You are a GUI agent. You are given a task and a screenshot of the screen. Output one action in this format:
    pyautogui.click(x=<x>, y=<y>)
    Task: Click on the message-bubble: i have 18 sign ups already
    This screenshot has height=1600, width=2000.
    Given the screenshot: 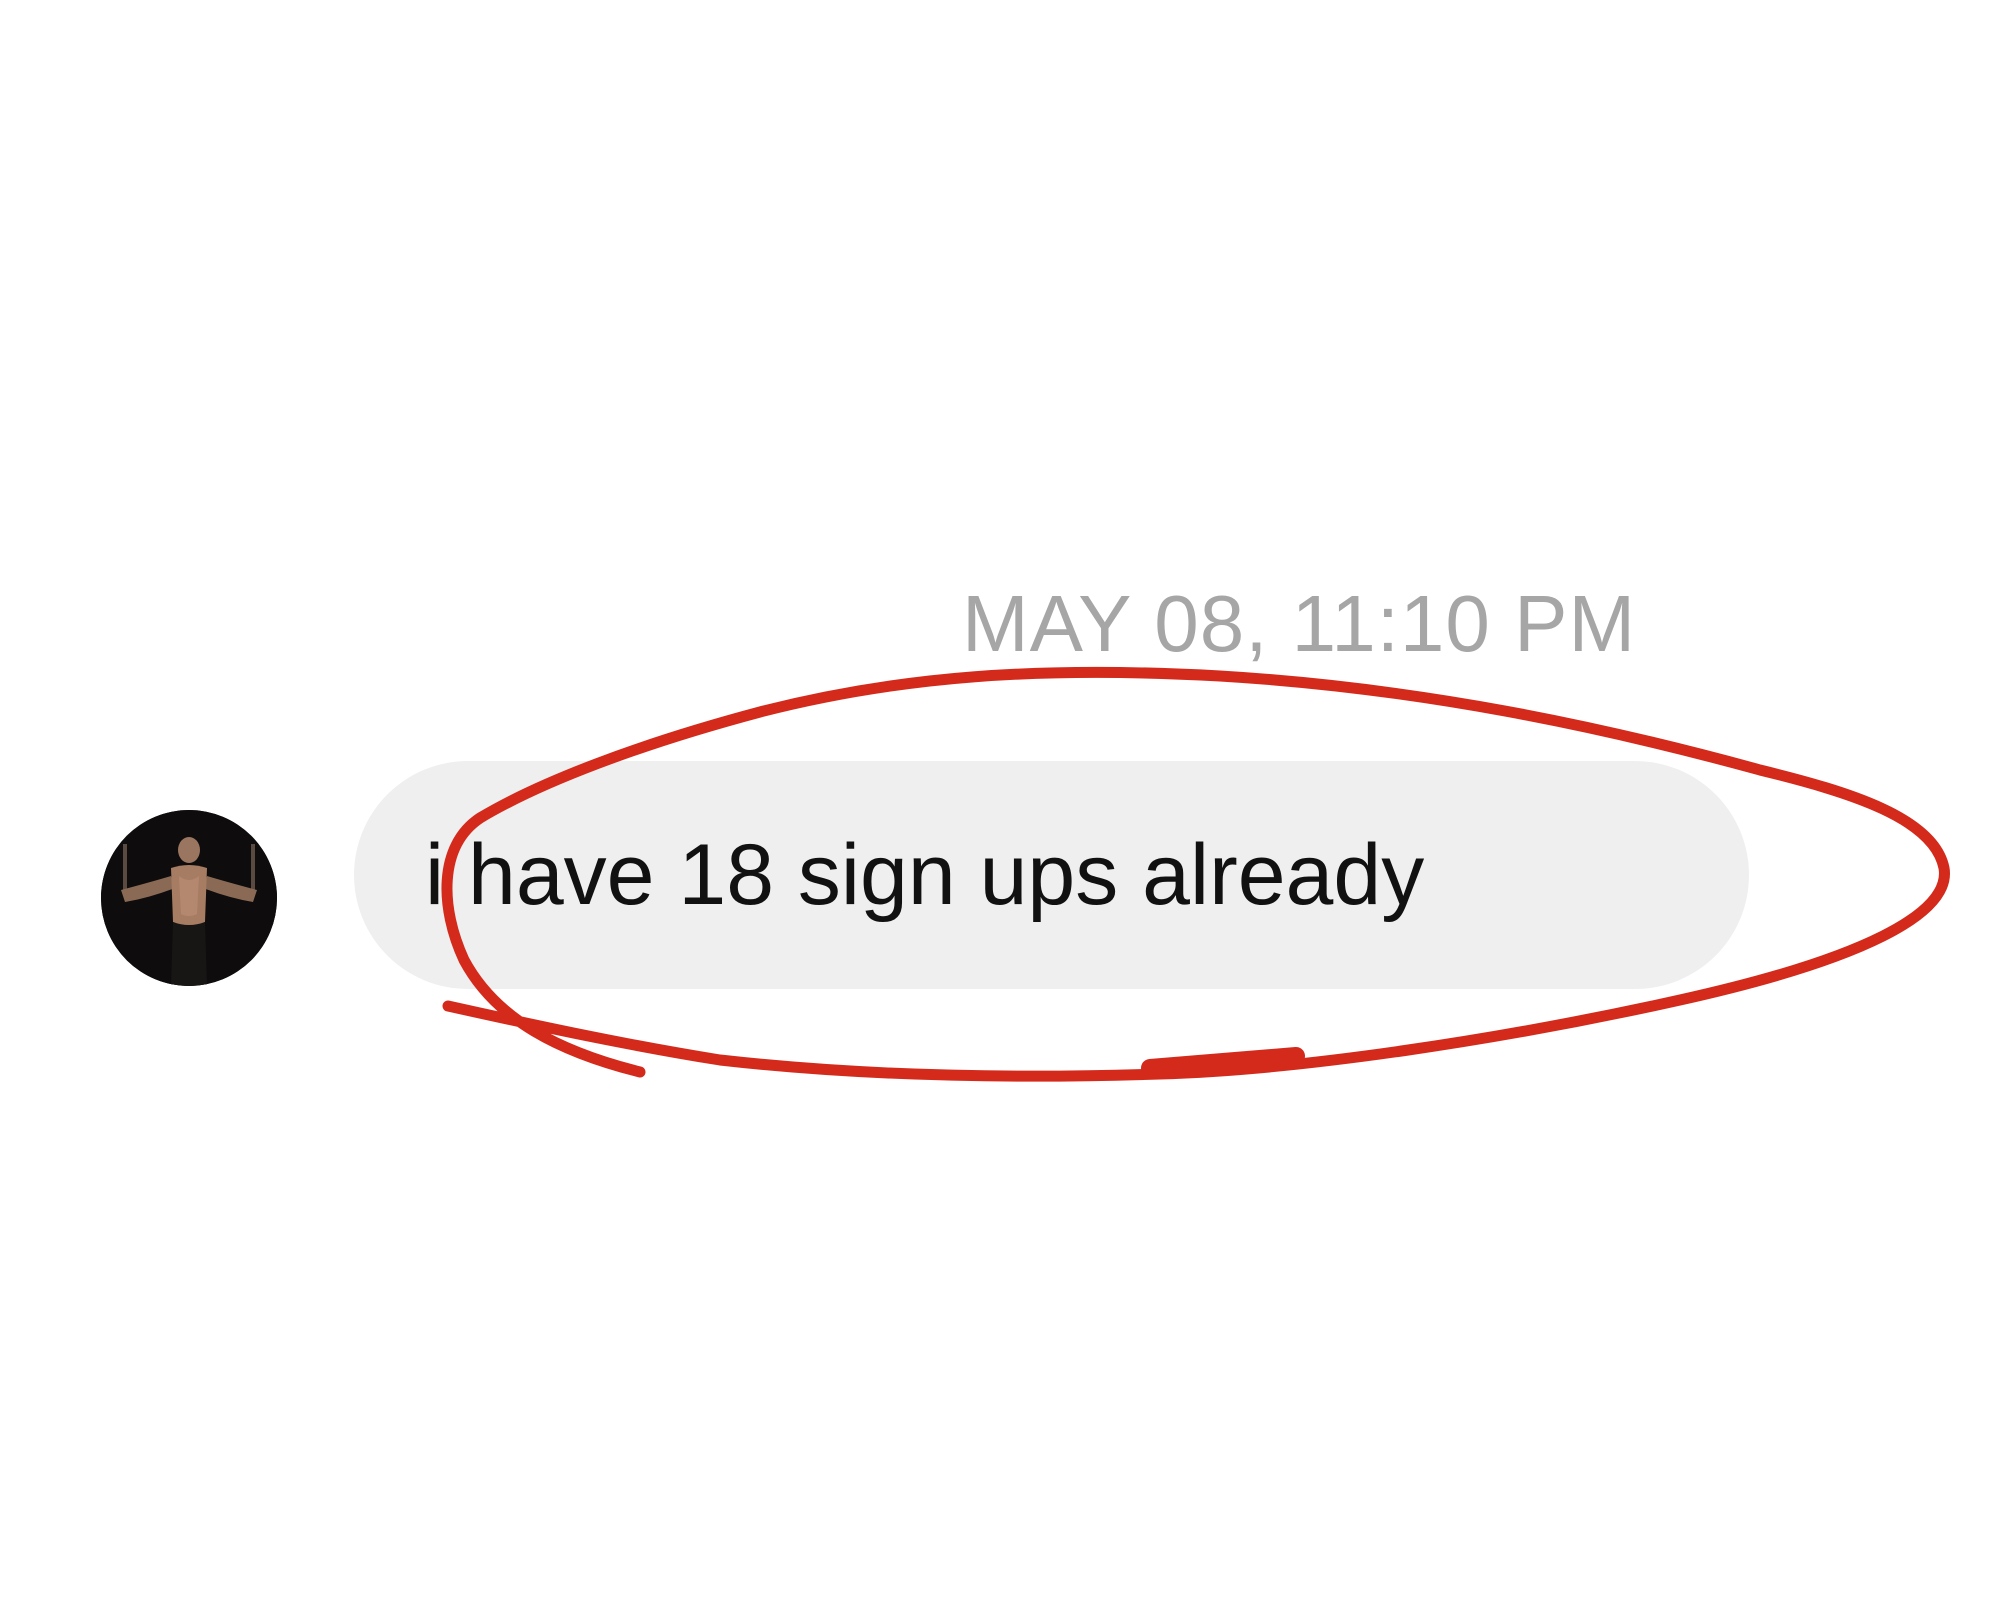 What is the action you would take?
    pyautogui.click(x=1051, y=875)
    